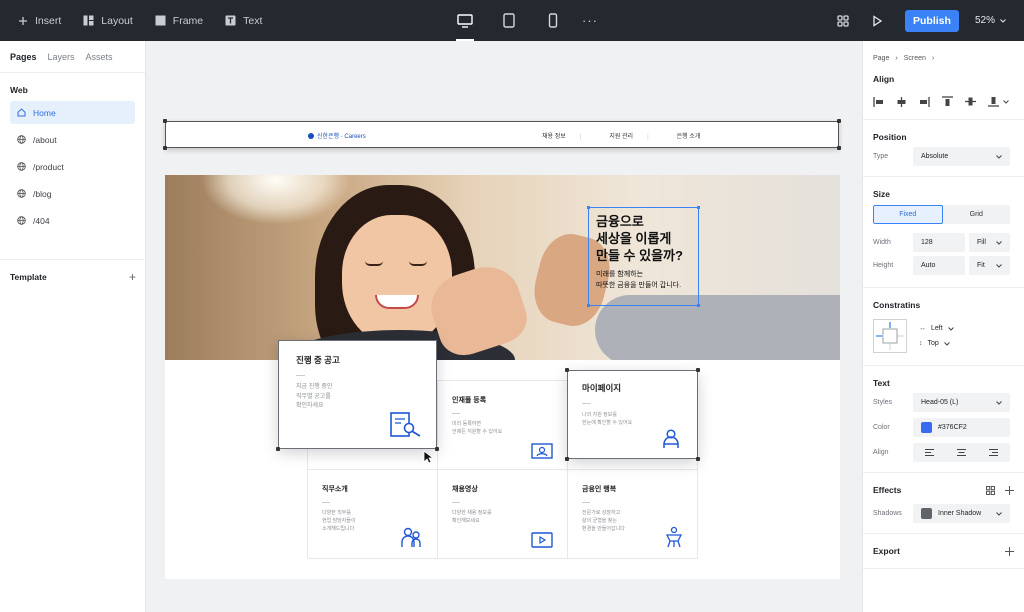  What do you see at coordinates (977, 214) in the screenshot?
I see `size-grid-button: Grid` at bounding box center [977, 214].